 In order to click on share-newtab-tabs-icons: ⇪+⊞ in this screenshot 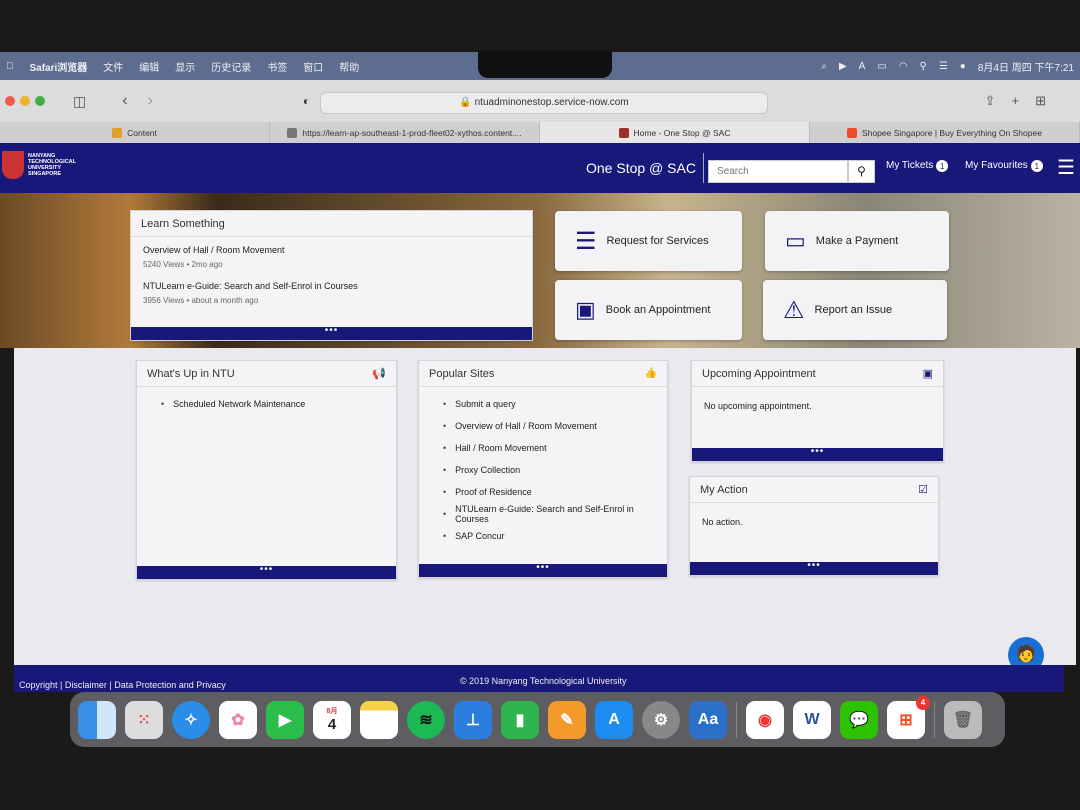, I will do `click(1023, 101)`.